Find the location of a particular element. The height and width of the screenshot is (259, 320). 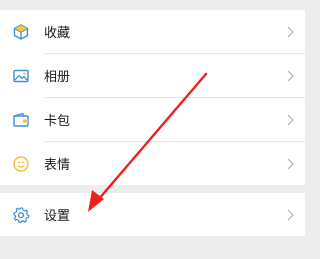

photo-icon is located at coordinates (21, 76).